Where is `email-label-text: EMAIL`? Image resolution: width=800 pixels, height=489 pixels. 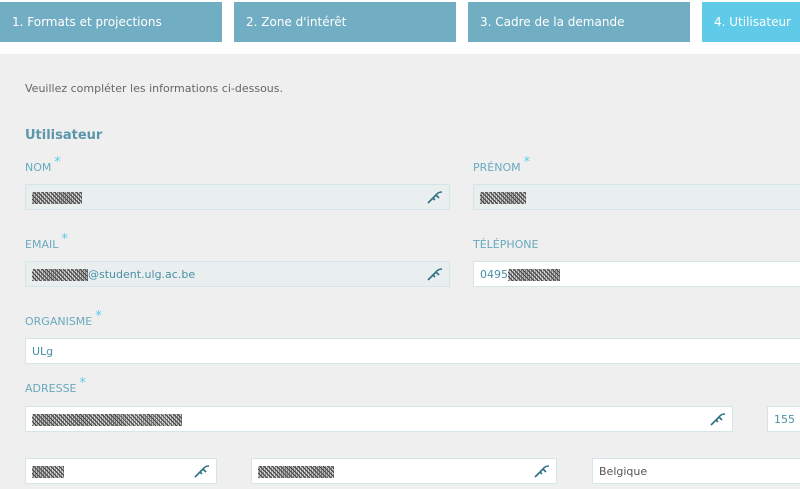 email-label-text: EMAIL is located at coordinates (42, 244).